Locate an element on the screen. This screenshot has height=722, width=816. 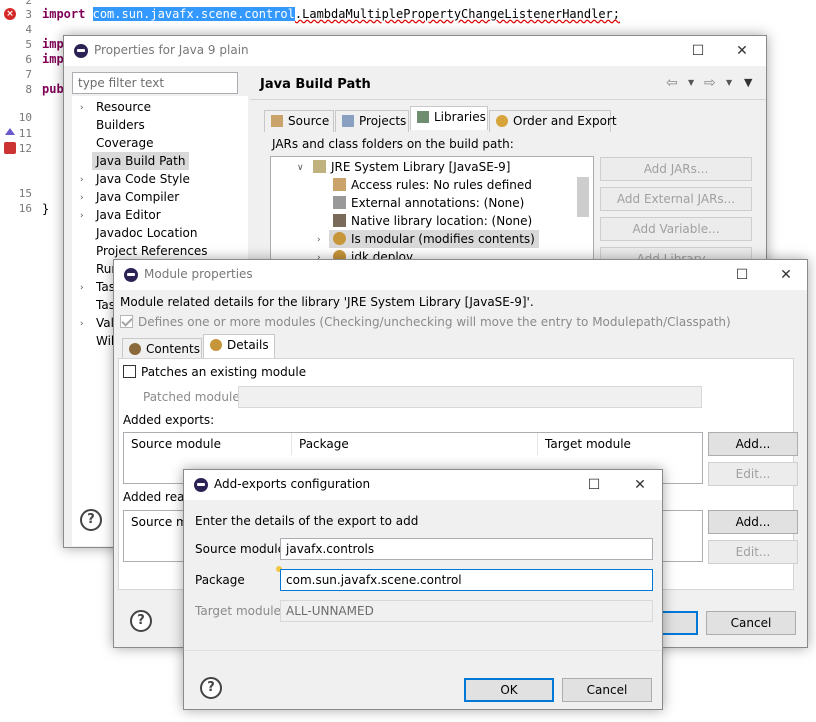
patches-checkbox: Patches an existing module is located at coordinates (214, 372).